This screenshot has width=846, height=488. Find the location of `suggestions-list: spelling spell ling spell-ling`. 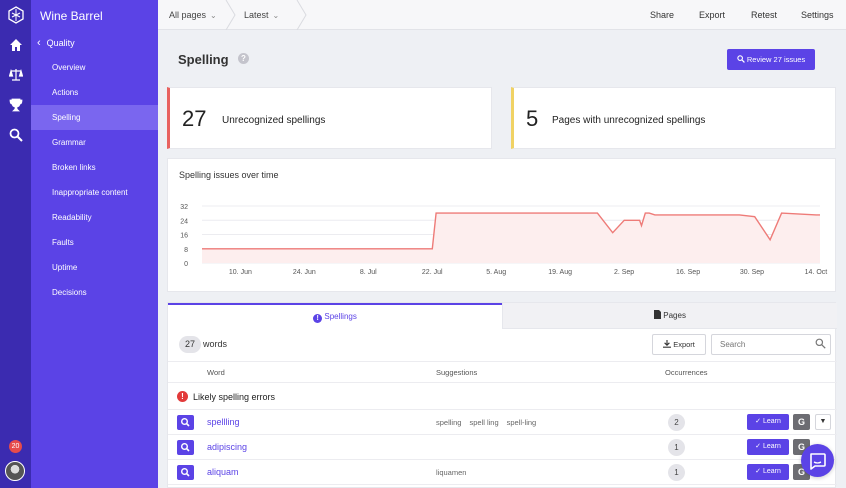

suggestions-list: spelling spell ling spell-ling is located at coordinates (490, 422).